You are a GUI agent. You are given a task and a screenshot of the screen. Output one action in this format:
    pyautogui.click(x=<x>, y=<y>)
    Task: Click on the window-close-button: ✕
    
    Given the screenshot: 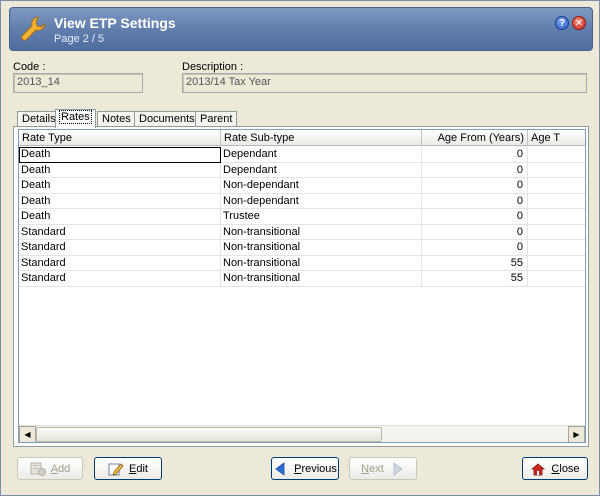 What is the action you would take?
    pyautogui.click(x=579, y=23)
    